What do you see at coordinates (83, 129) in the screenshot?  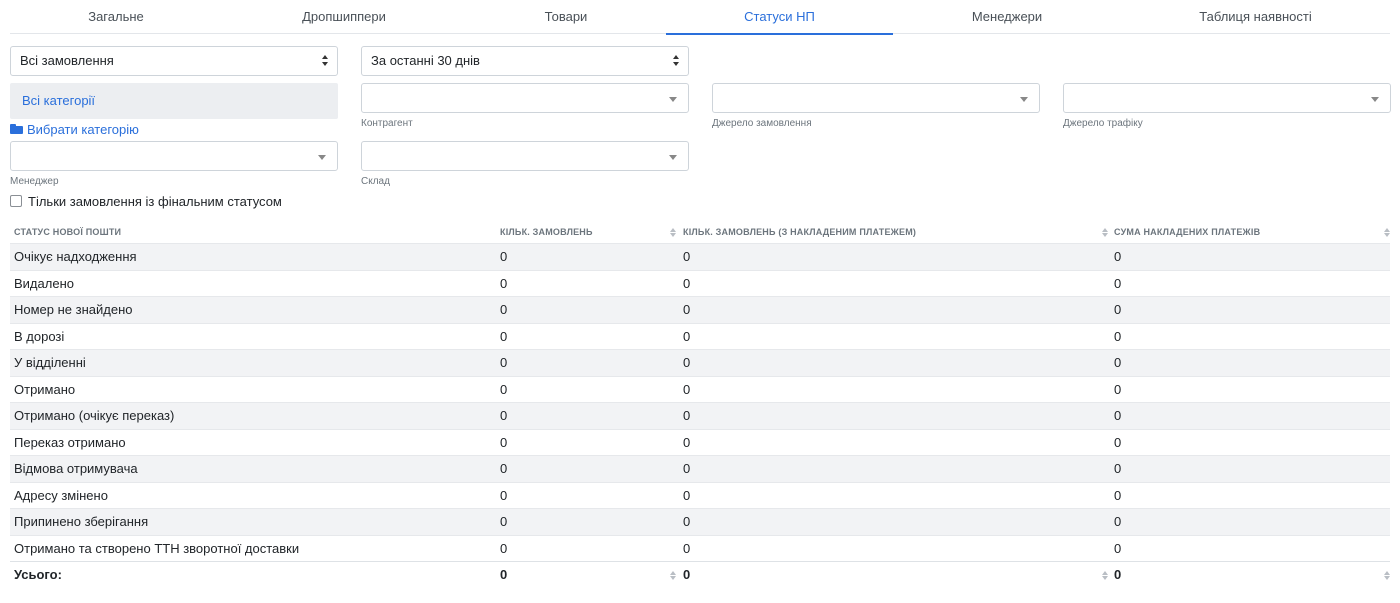 I see `choose-category-label: Вибрати категорію` at bounding box center [83, 129].